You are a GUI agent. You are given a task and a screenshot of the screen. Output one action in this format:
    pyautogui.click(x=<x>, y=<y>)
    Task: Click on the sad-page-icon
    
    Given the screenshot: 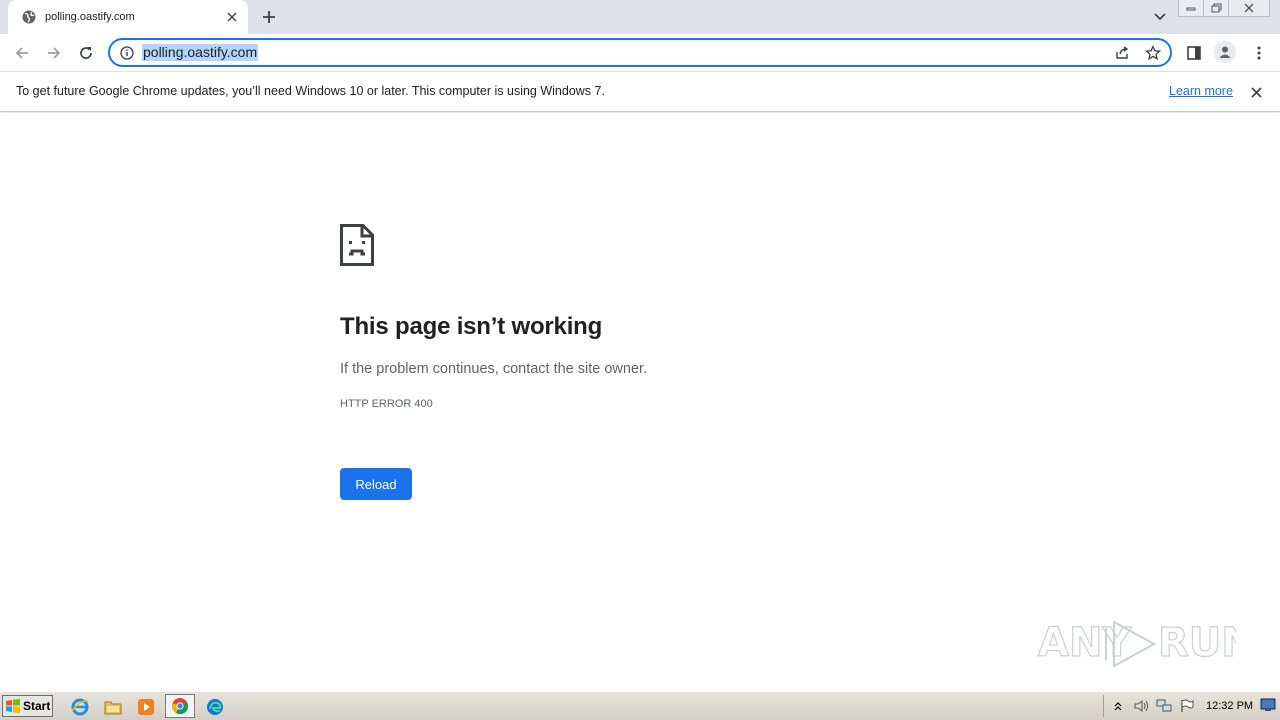 What is the action you would take?
    pyautogui.click(x=357, y=245)
    